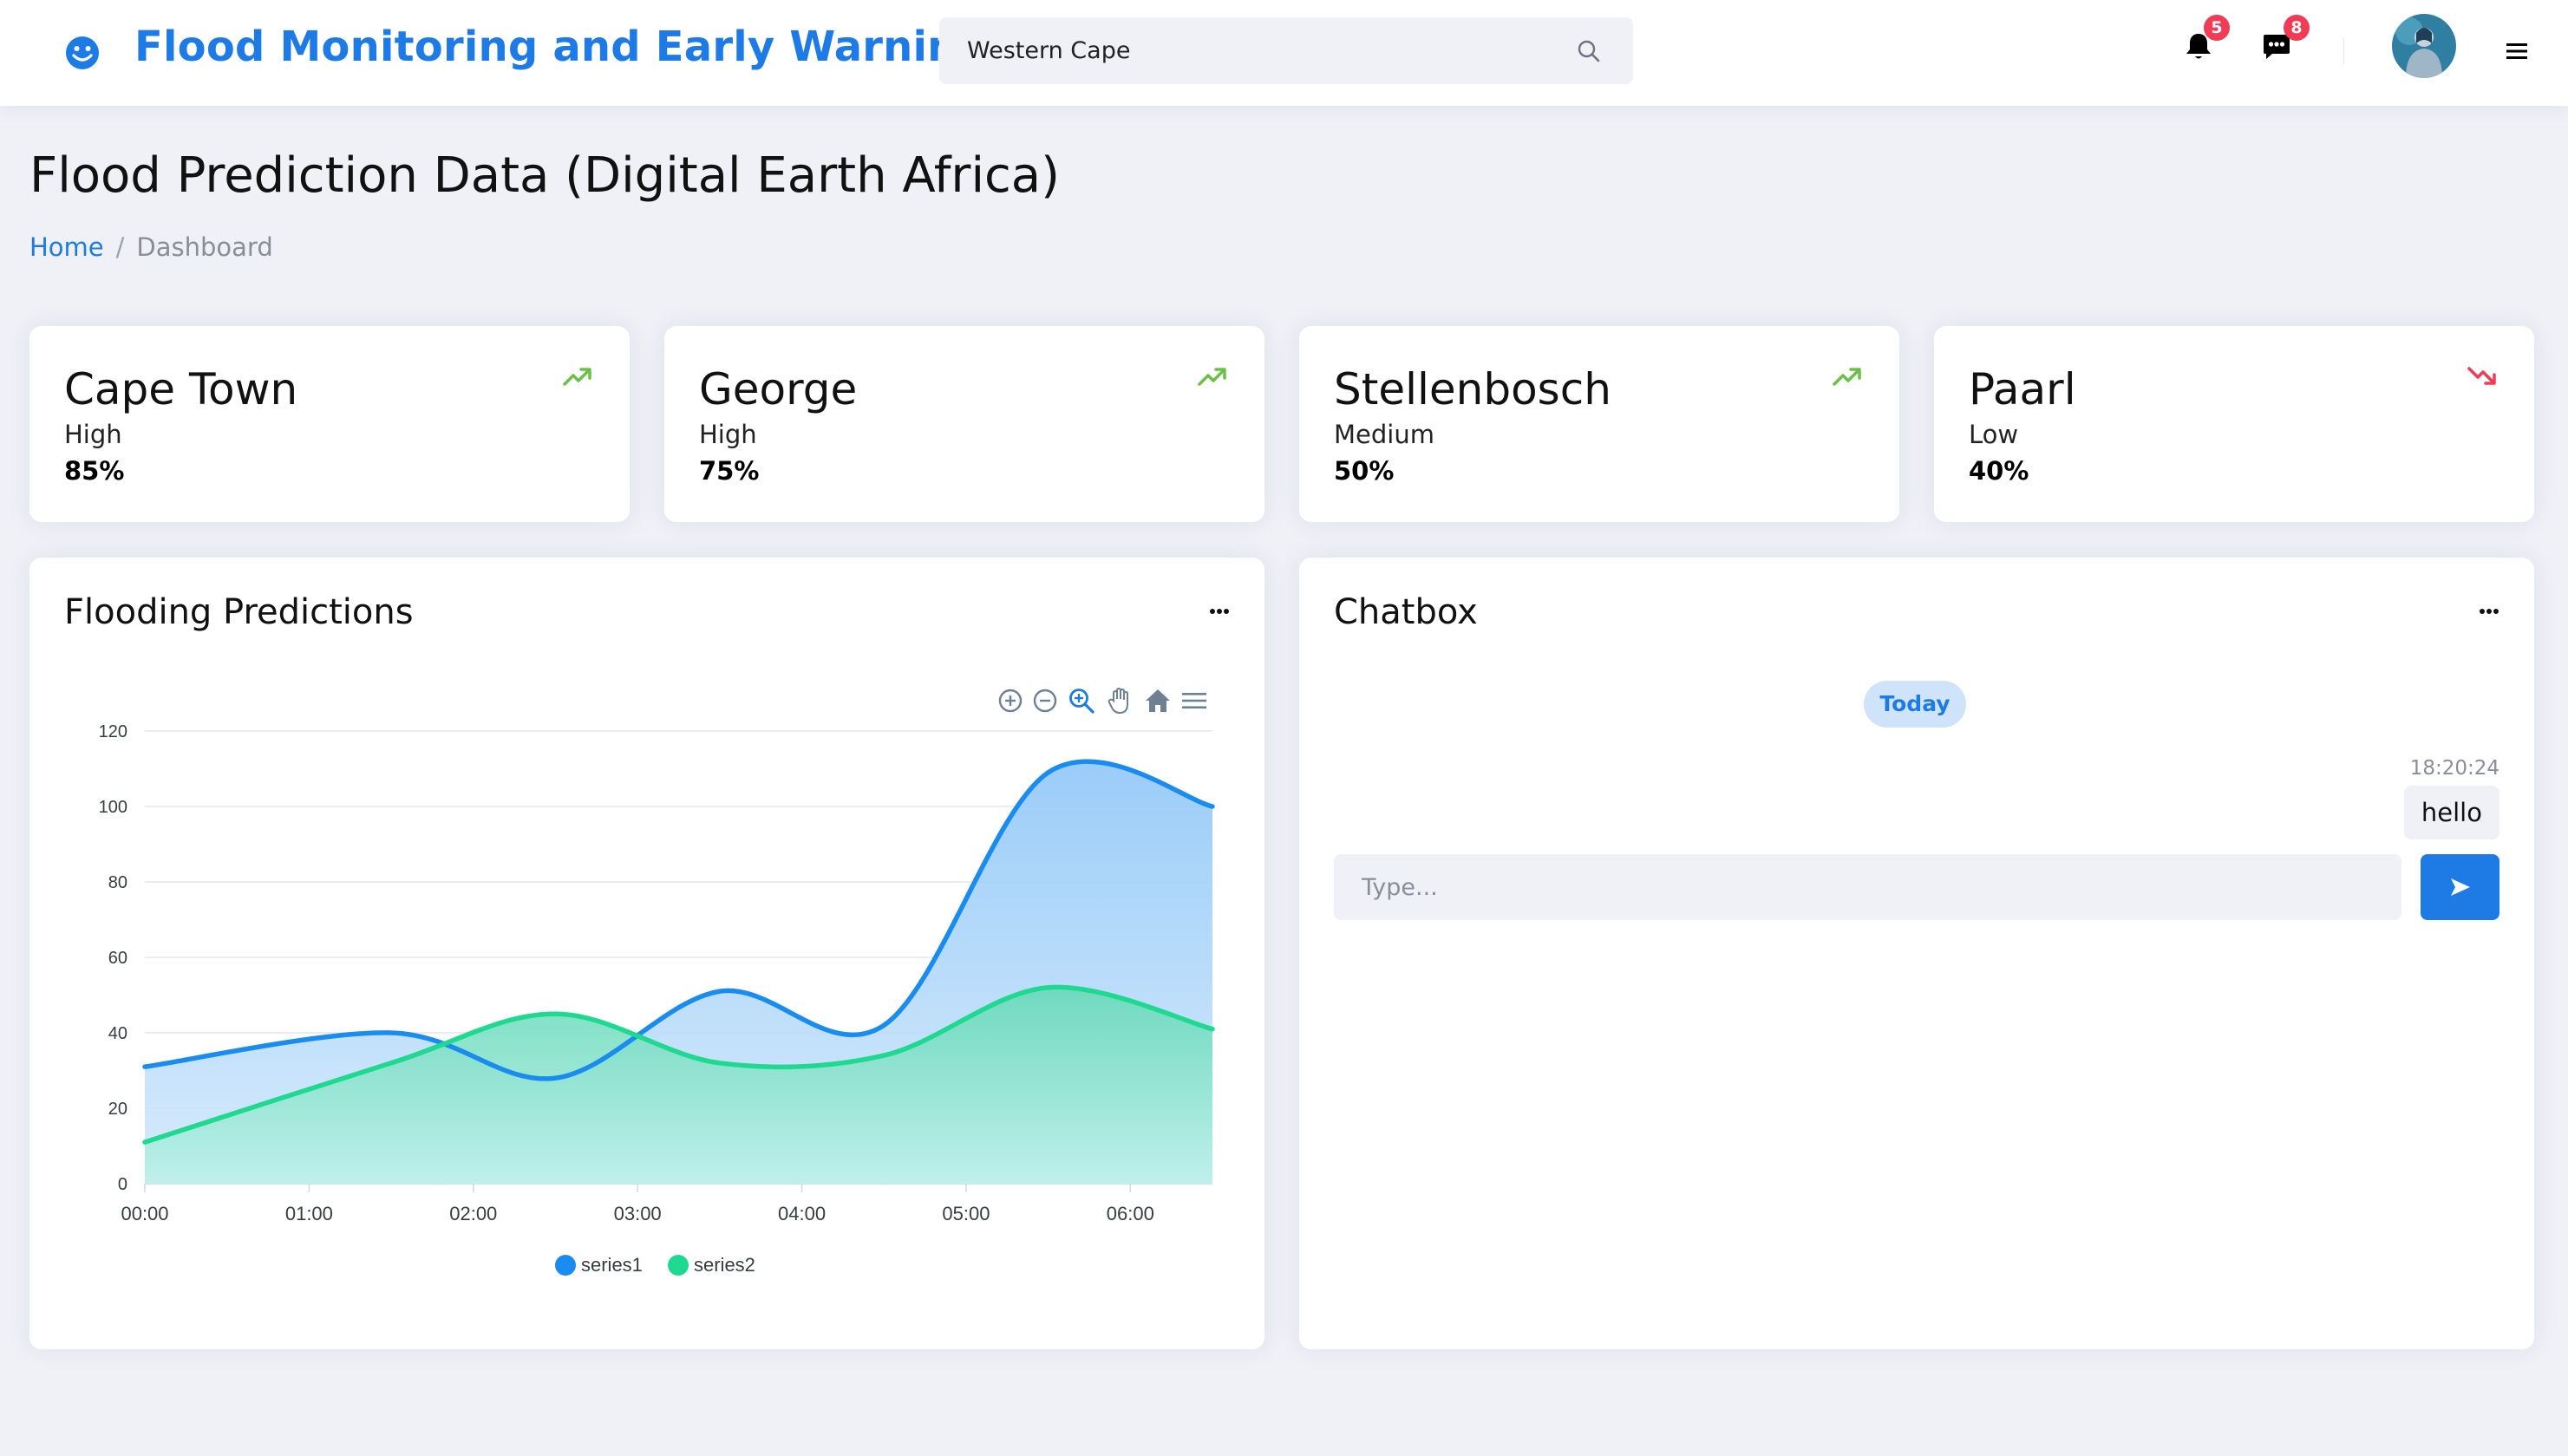  Describe the element at coordinates (612, 1265) in the screenshot. I see `legend-label: series1` at that location.